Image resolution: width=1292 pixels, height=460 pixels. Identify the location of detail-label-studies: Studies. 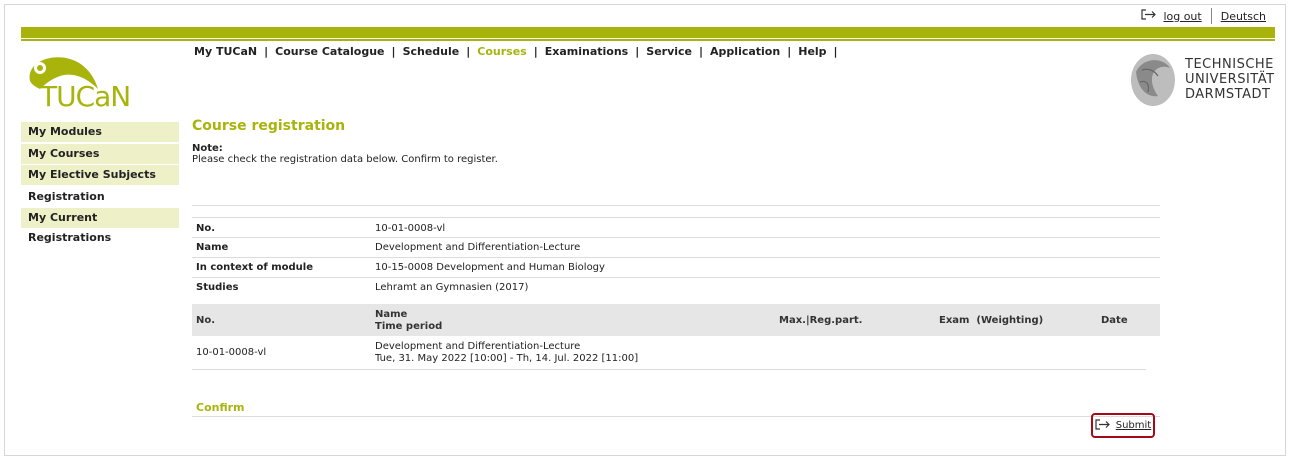
(217, 287).